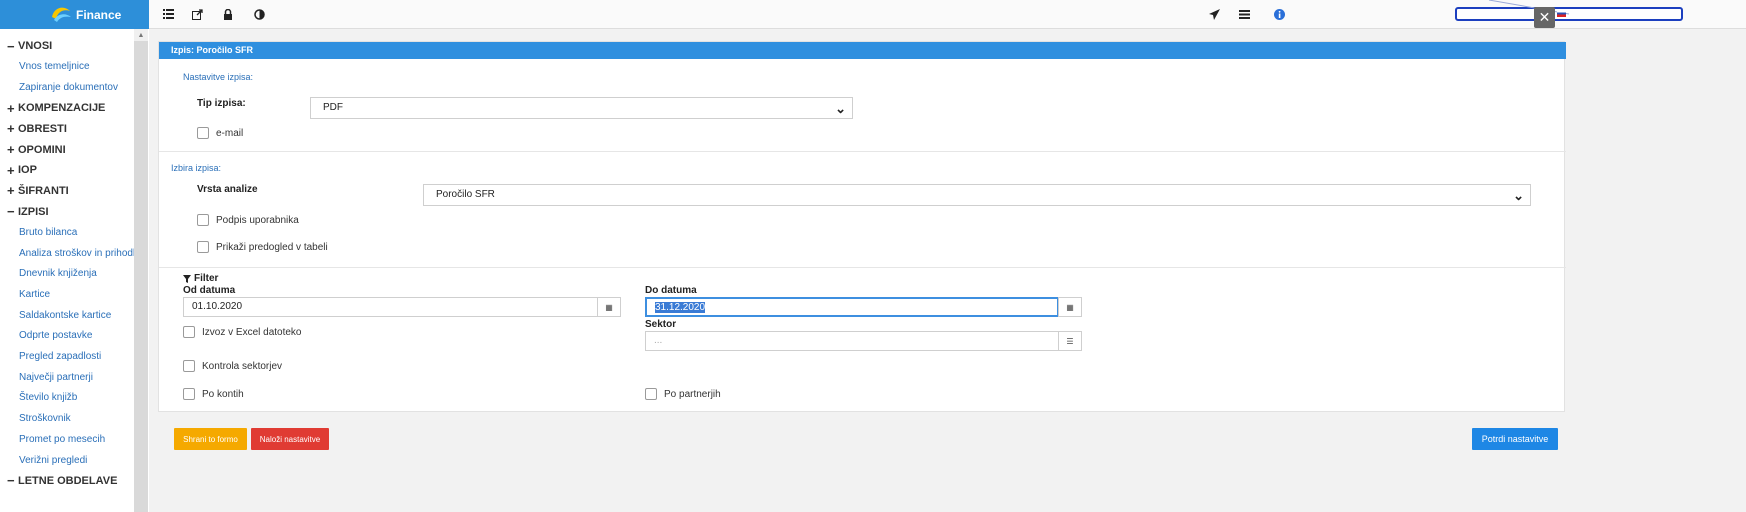 The image size is (1746, 512). I want to click on sidebar-item-label: Stroškovnik, so click(45, 419).